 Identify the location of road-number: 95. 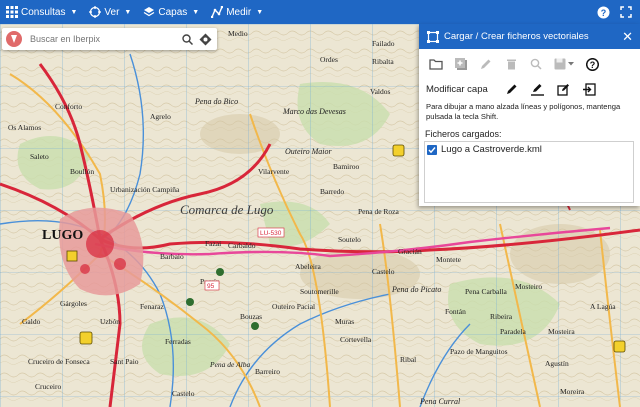
(211, 286).